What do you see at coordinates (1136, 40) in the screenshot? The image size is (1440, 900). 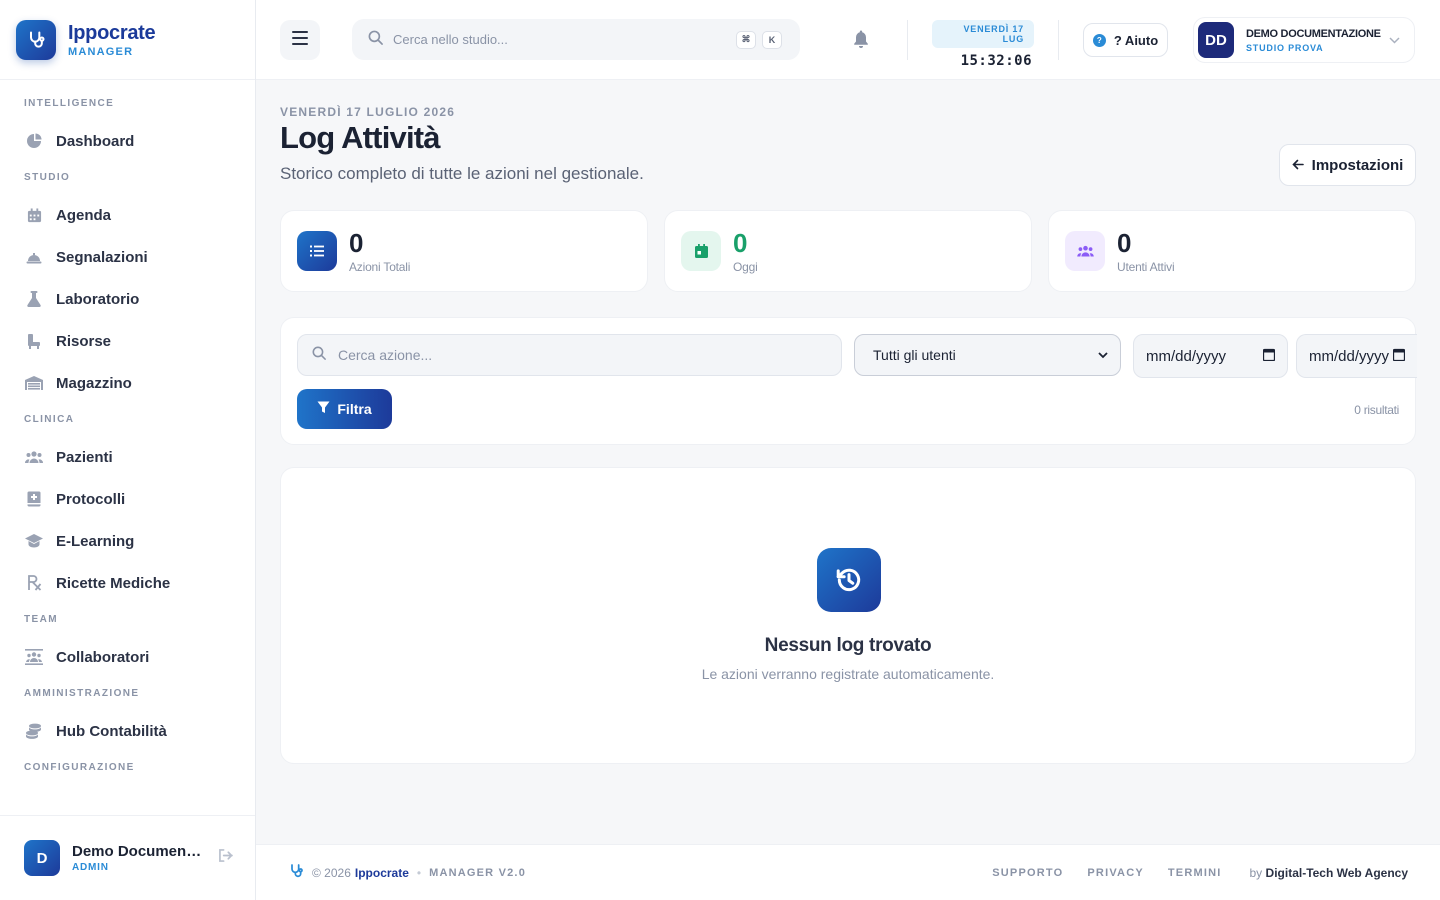 I see `help-label: ? Aiuto` at bounding box center [1136, 40].